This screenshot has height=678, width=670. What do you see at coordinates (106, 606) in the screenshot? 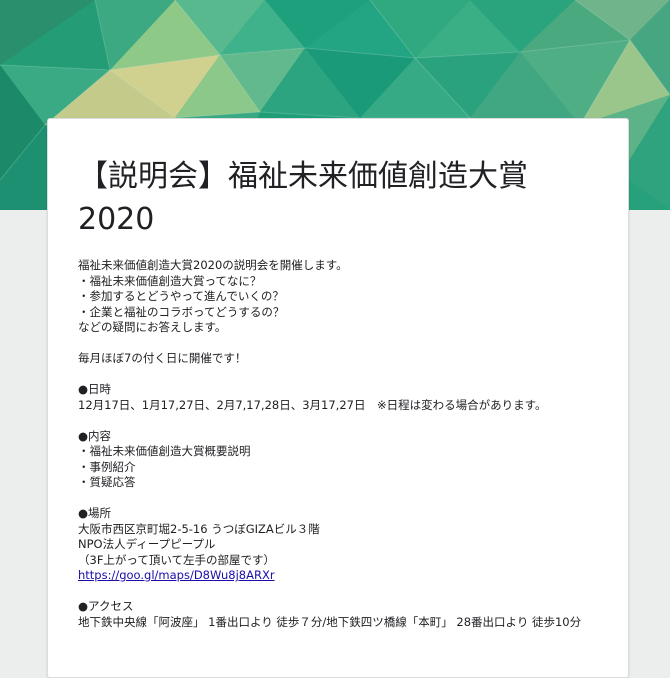
I see `access-heading: ●アクセス` at bounding box center [106, 606].